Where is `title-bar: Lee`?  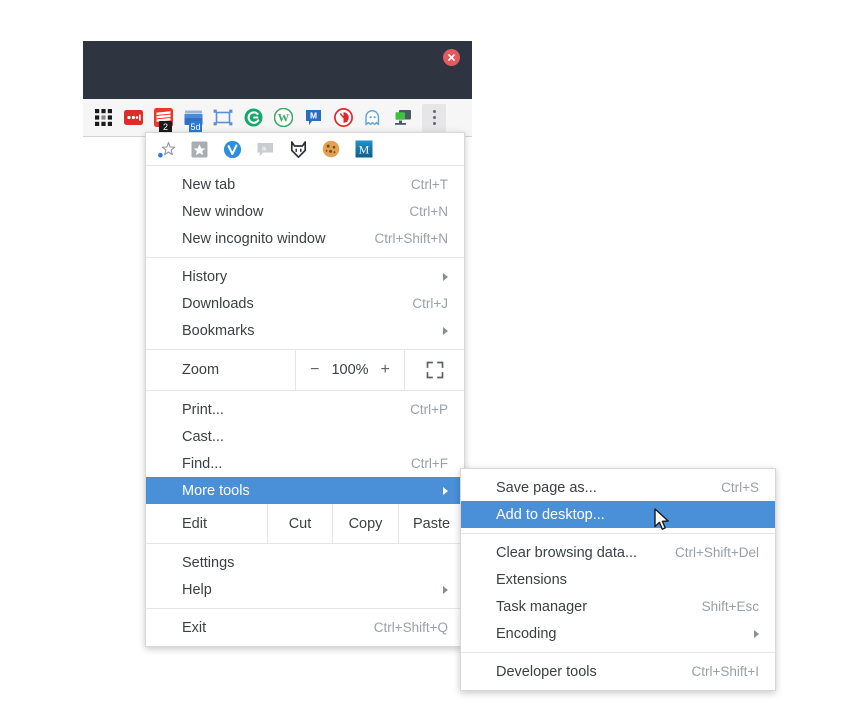 title-bar: Lee is located at coordinates (277, 85).